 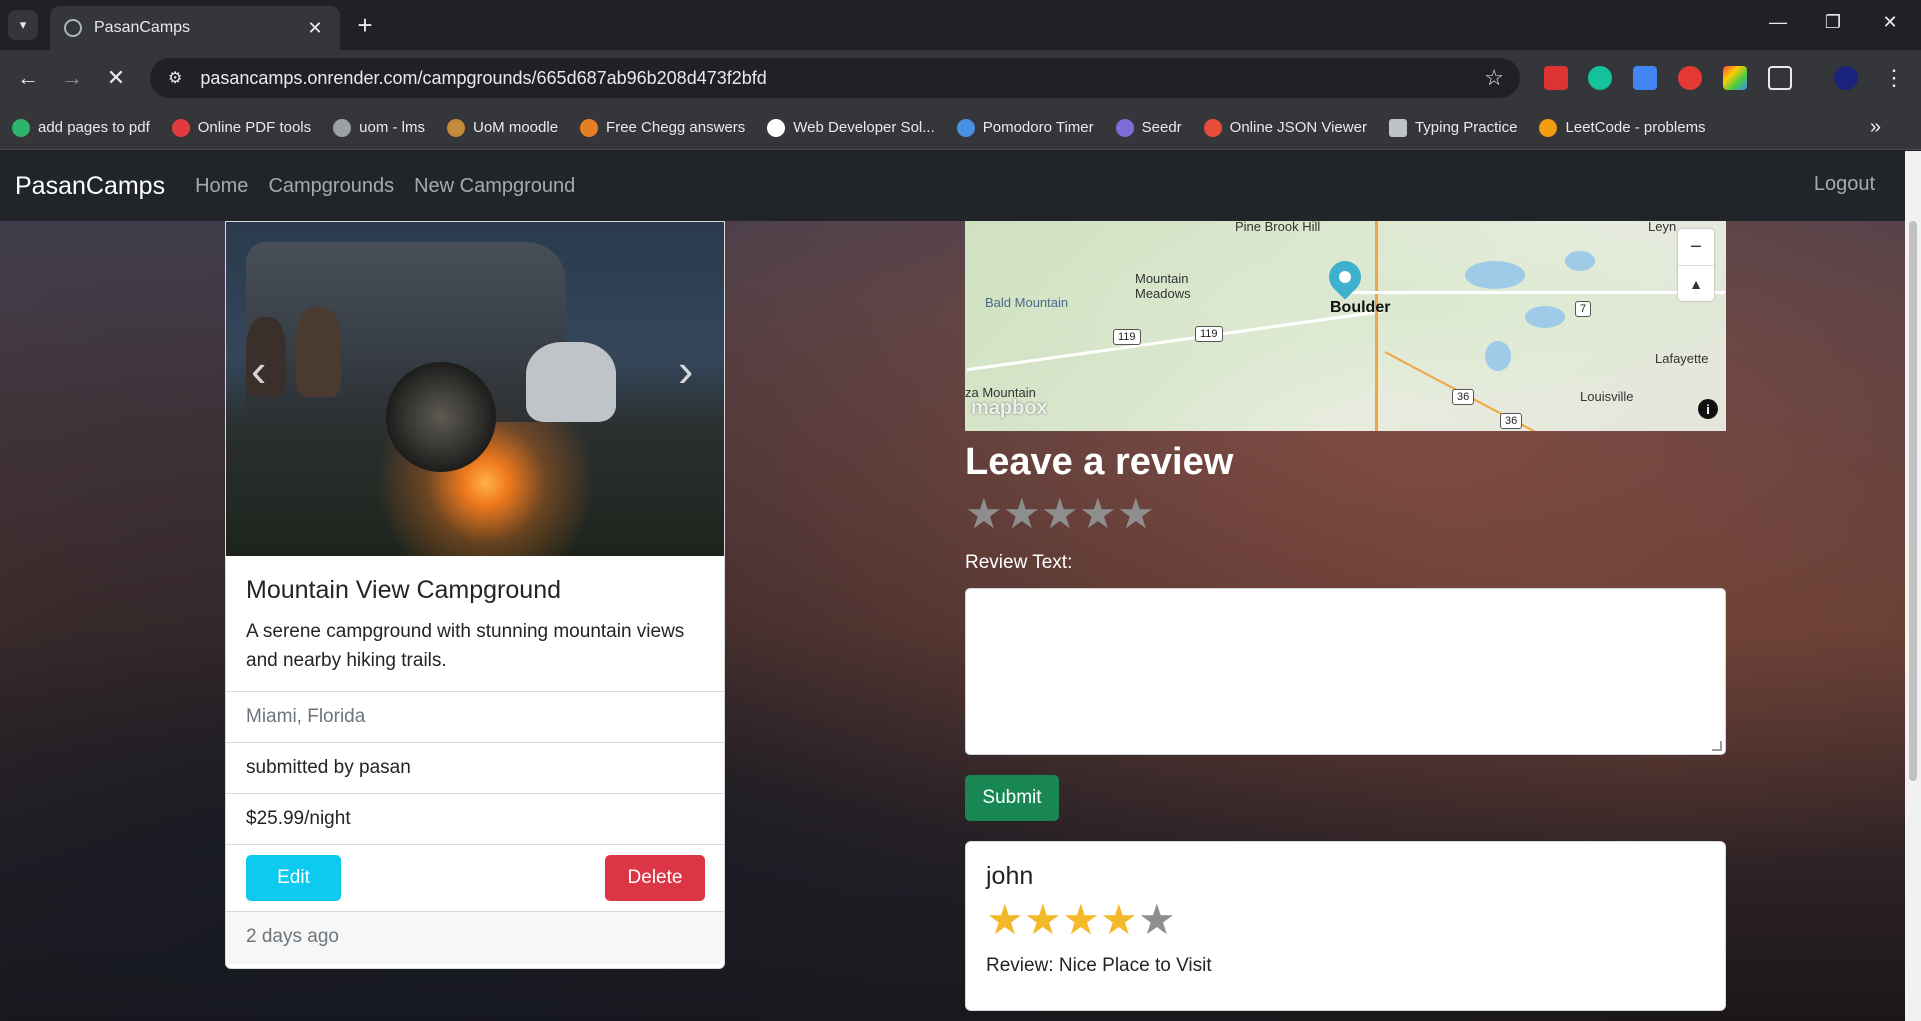 I want to click on review-textarea, so click(x=1345, y=671).